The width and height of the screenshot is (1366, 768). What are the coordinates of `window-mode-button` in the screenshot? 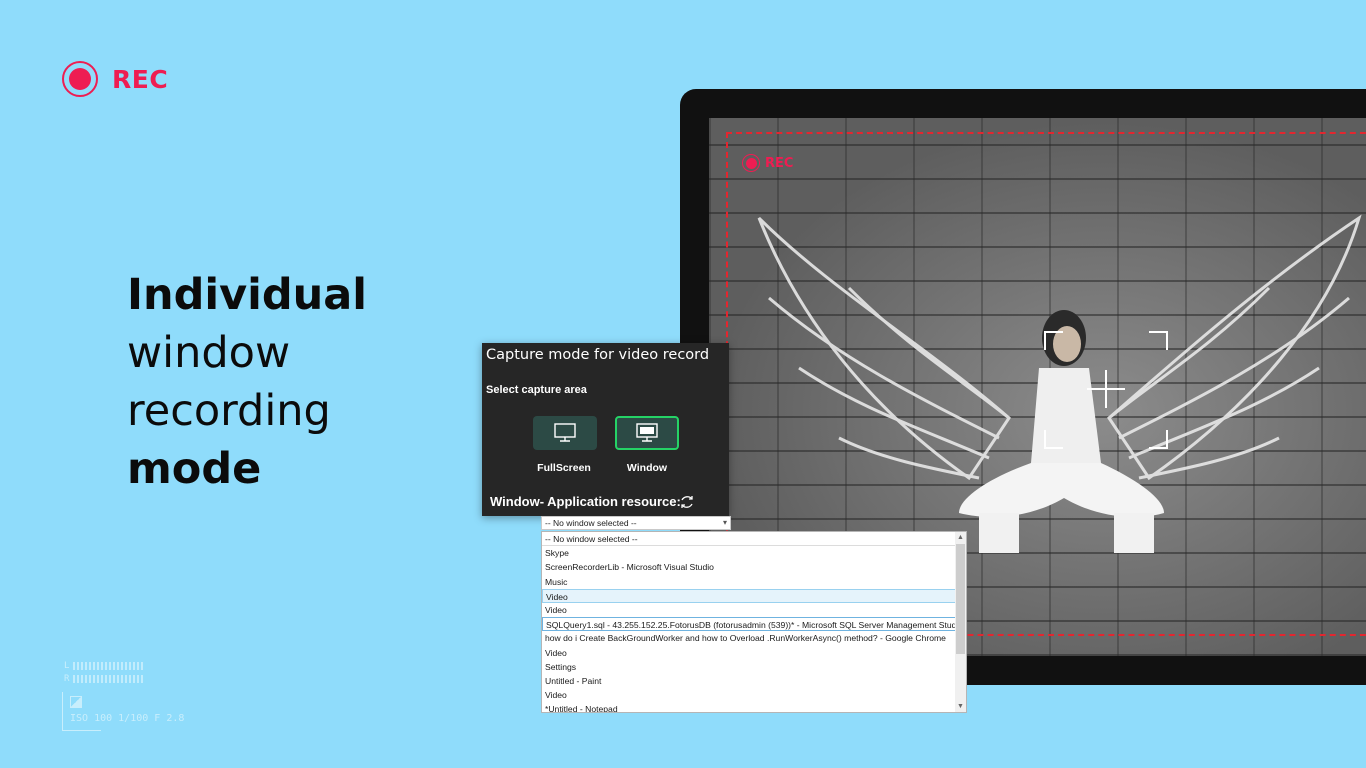 It's located at (647, 433).